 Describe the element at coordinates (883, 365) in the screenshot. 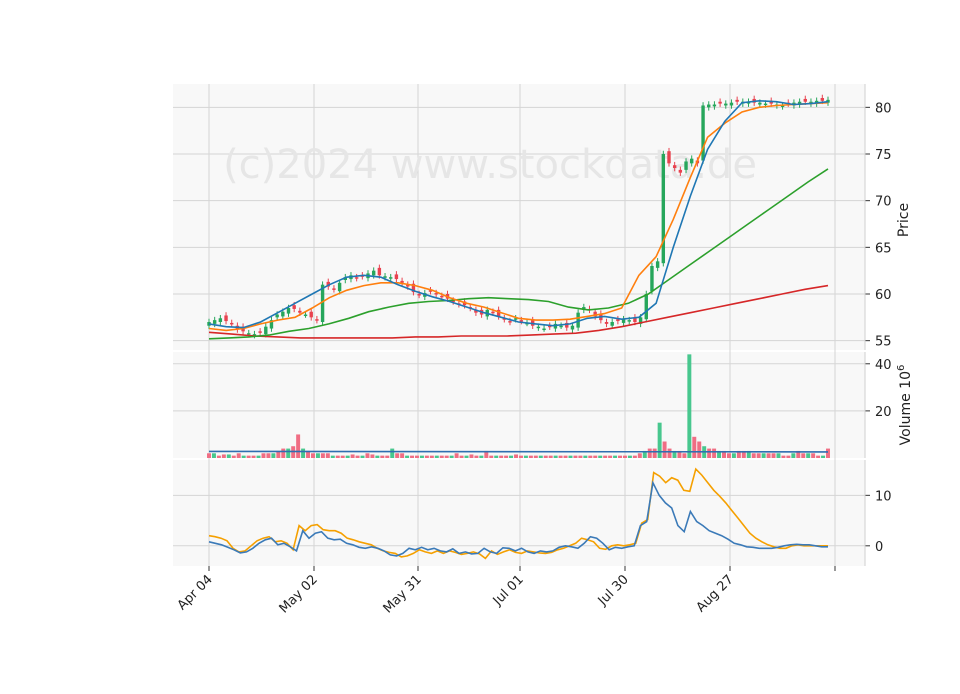

I see `y-tick-label: 40` at that location.